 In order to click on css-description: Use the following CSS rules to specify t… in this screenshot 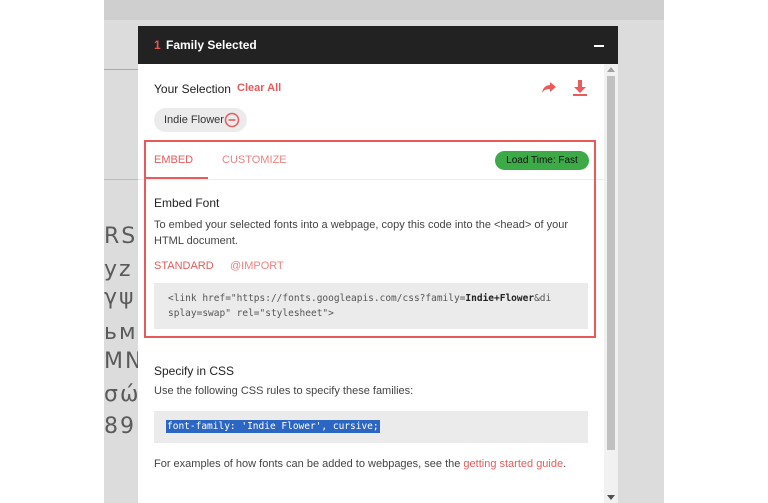, I will do `click(284, 391)`.